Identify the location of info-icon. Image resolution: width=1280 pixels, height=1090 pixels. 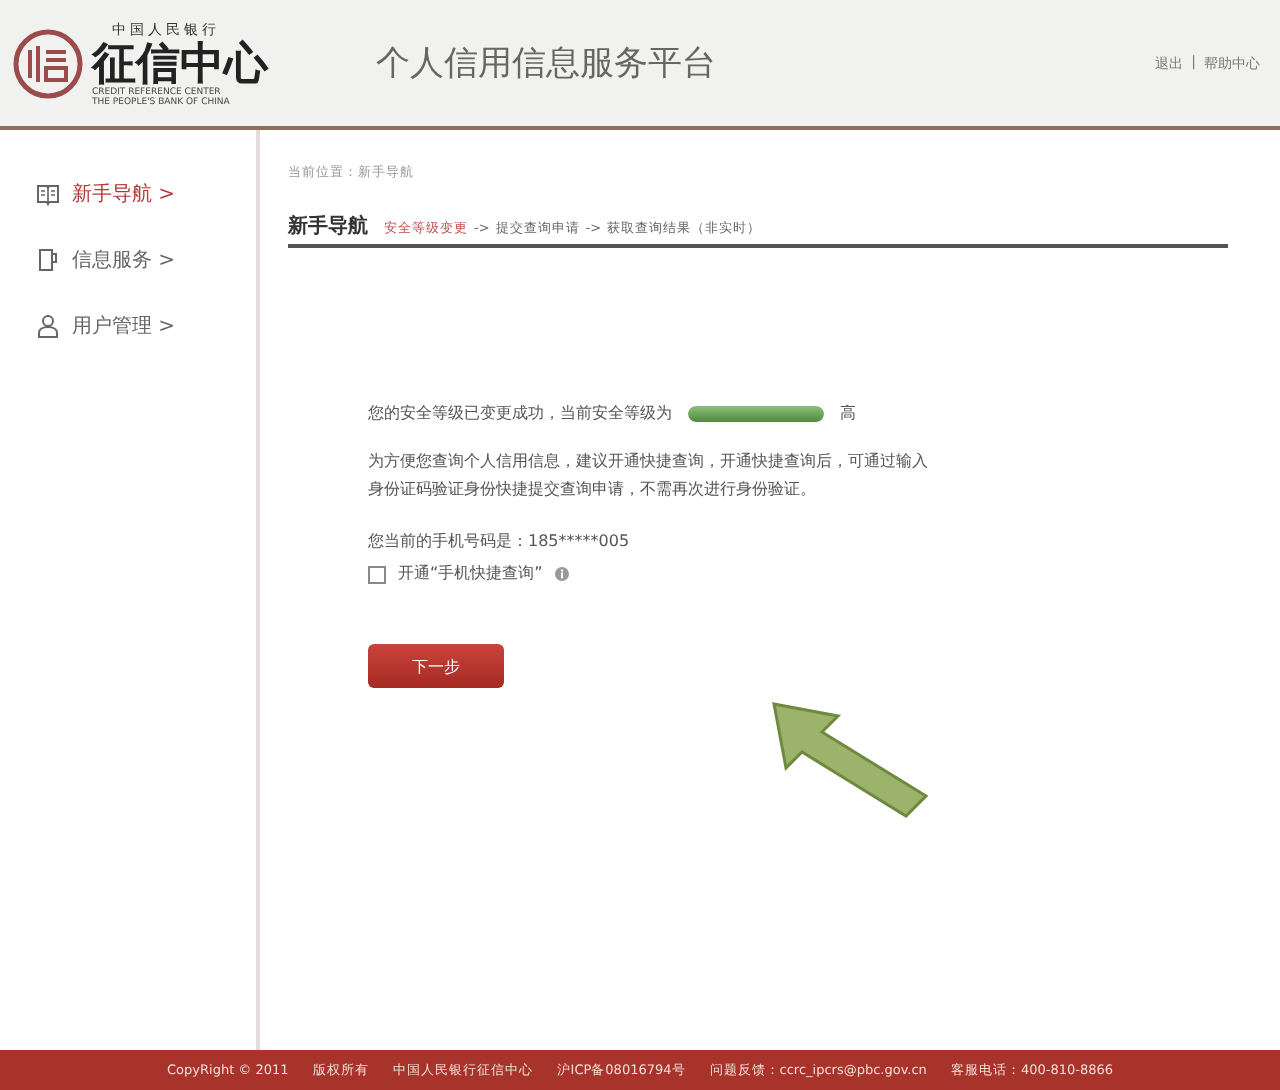
(562, 574).